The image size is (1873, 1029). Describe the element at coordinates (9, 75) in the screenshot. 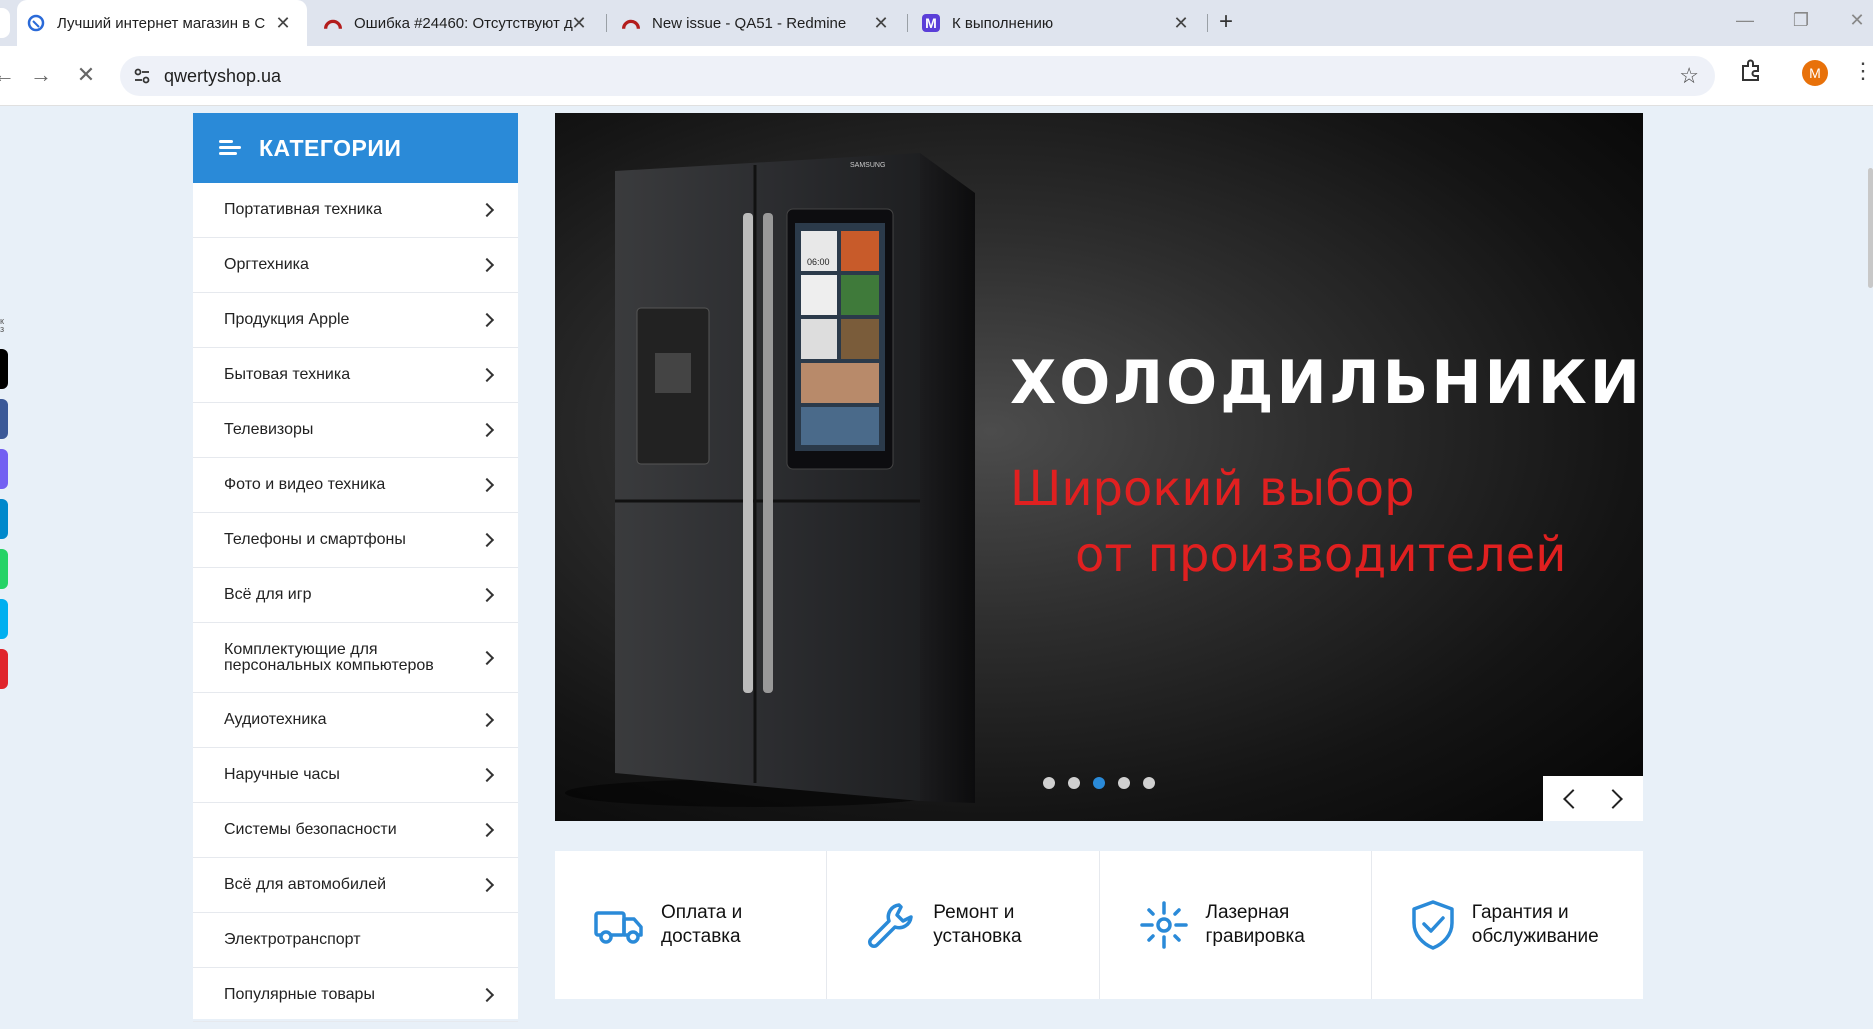

I see `back-icon: ←` at that location.